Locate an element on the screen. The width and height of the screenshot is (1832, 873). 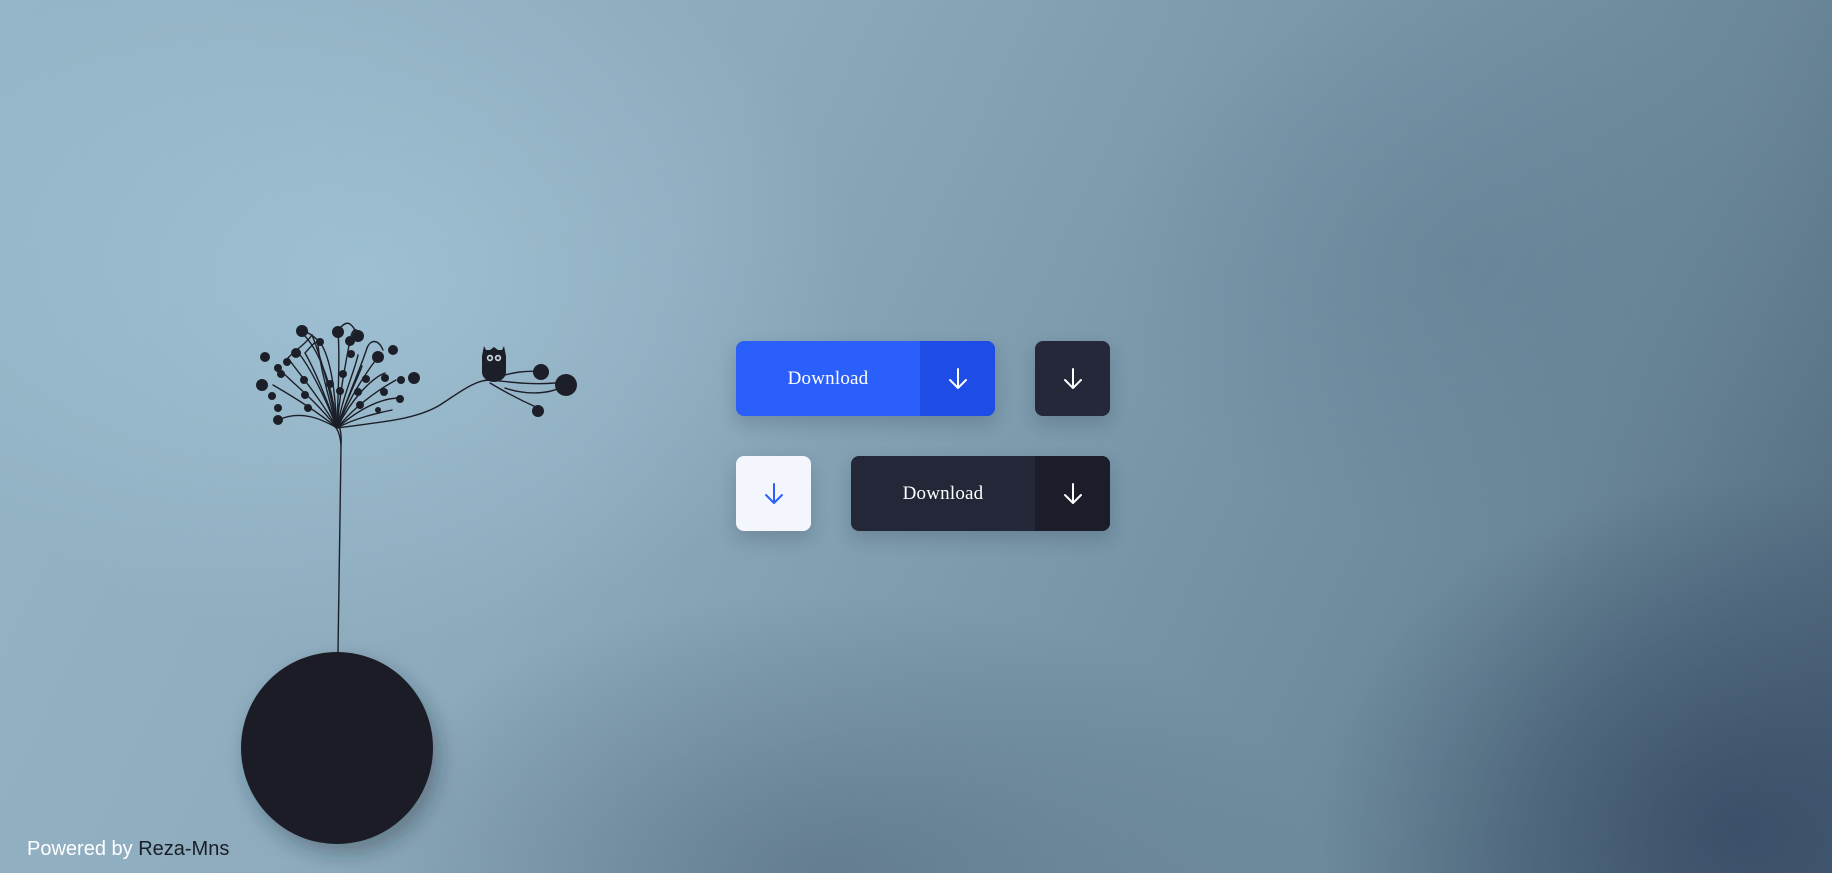
tree-illustration is located at coordinates (409, 583).